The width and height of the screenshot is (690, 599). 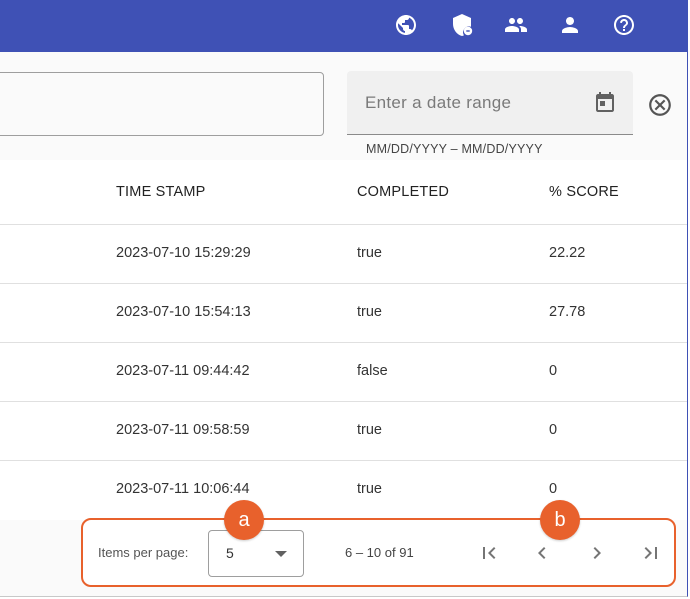 What do you see at coordinates (256, 553) in the screenshot?
I see `items-per-page-select: 5` at bounding box center [256, 553].